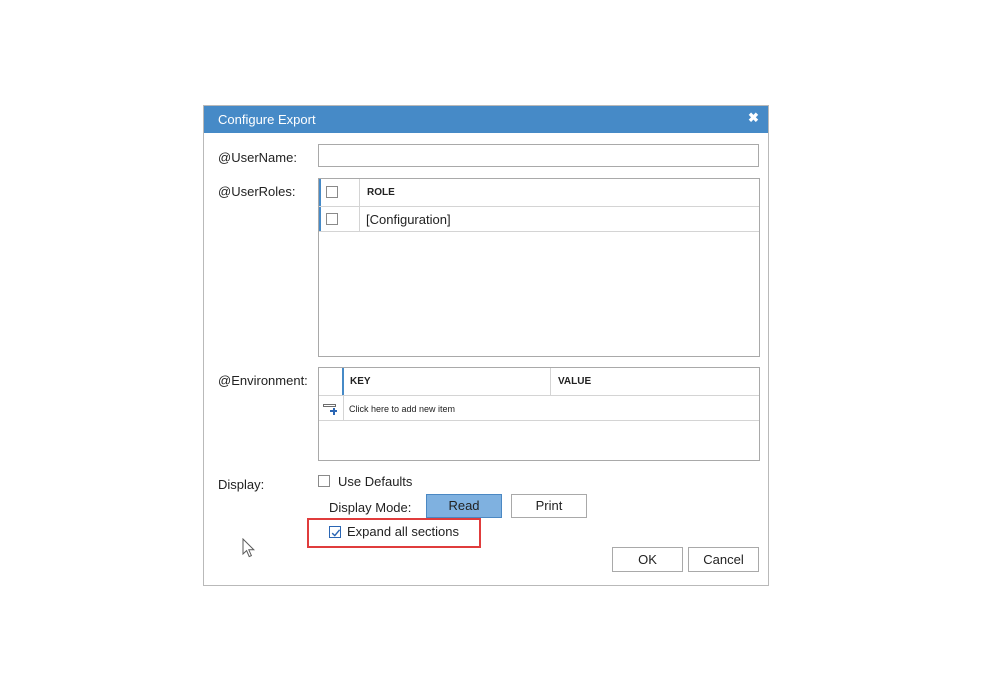 This screenshot has width=1000, height=679. Describe the element at coordinates (574, 381) in the screenshot. I see `column-header-value: VALUE` at that location.